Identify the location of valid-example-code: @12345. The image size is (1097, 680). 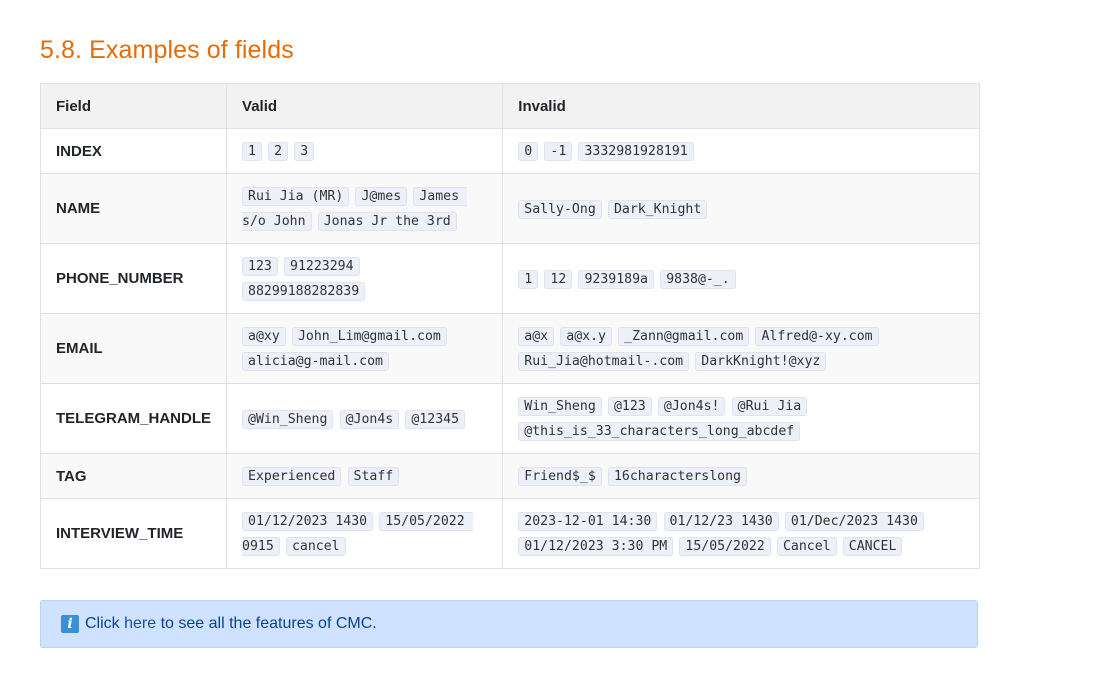
(435, 419).